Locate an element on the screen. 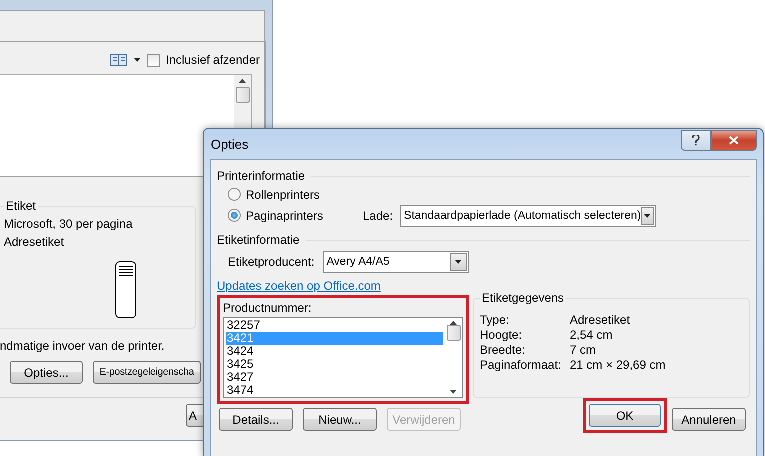 Image resolution: width=765 pixels, height=456 pixels. group-title: Etiketgegevens is located at coordinates (523, 298).